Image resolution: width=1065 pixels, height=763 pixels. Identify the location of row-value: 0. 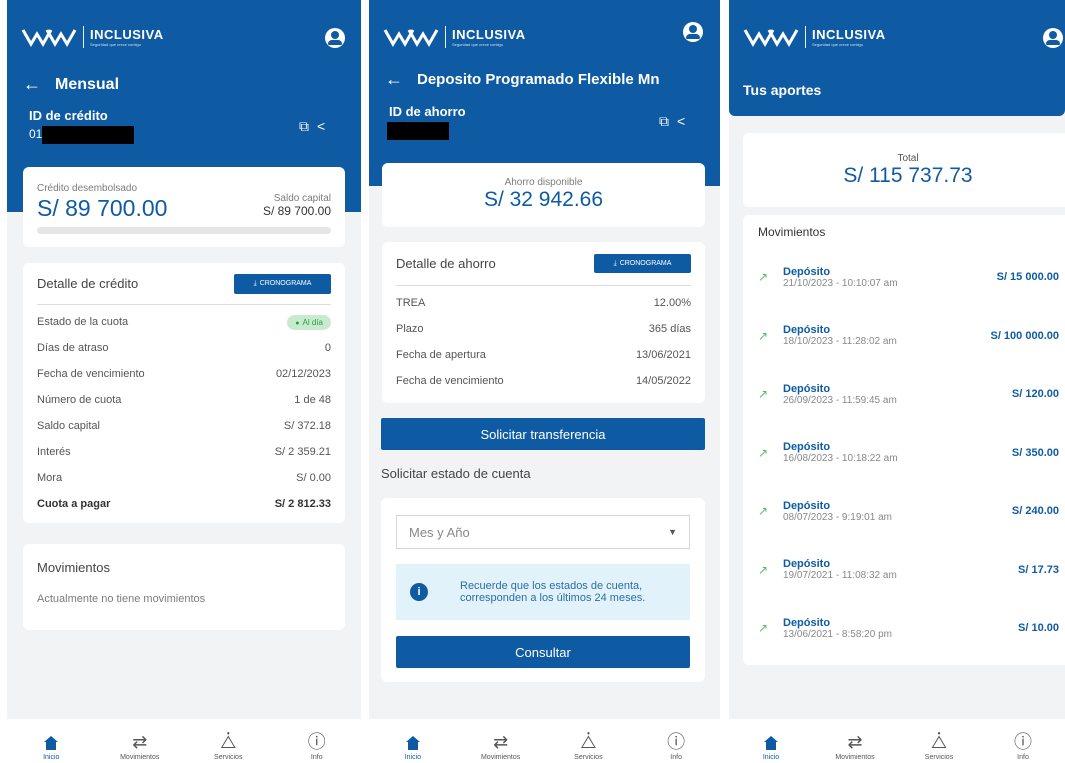
(327, 348).